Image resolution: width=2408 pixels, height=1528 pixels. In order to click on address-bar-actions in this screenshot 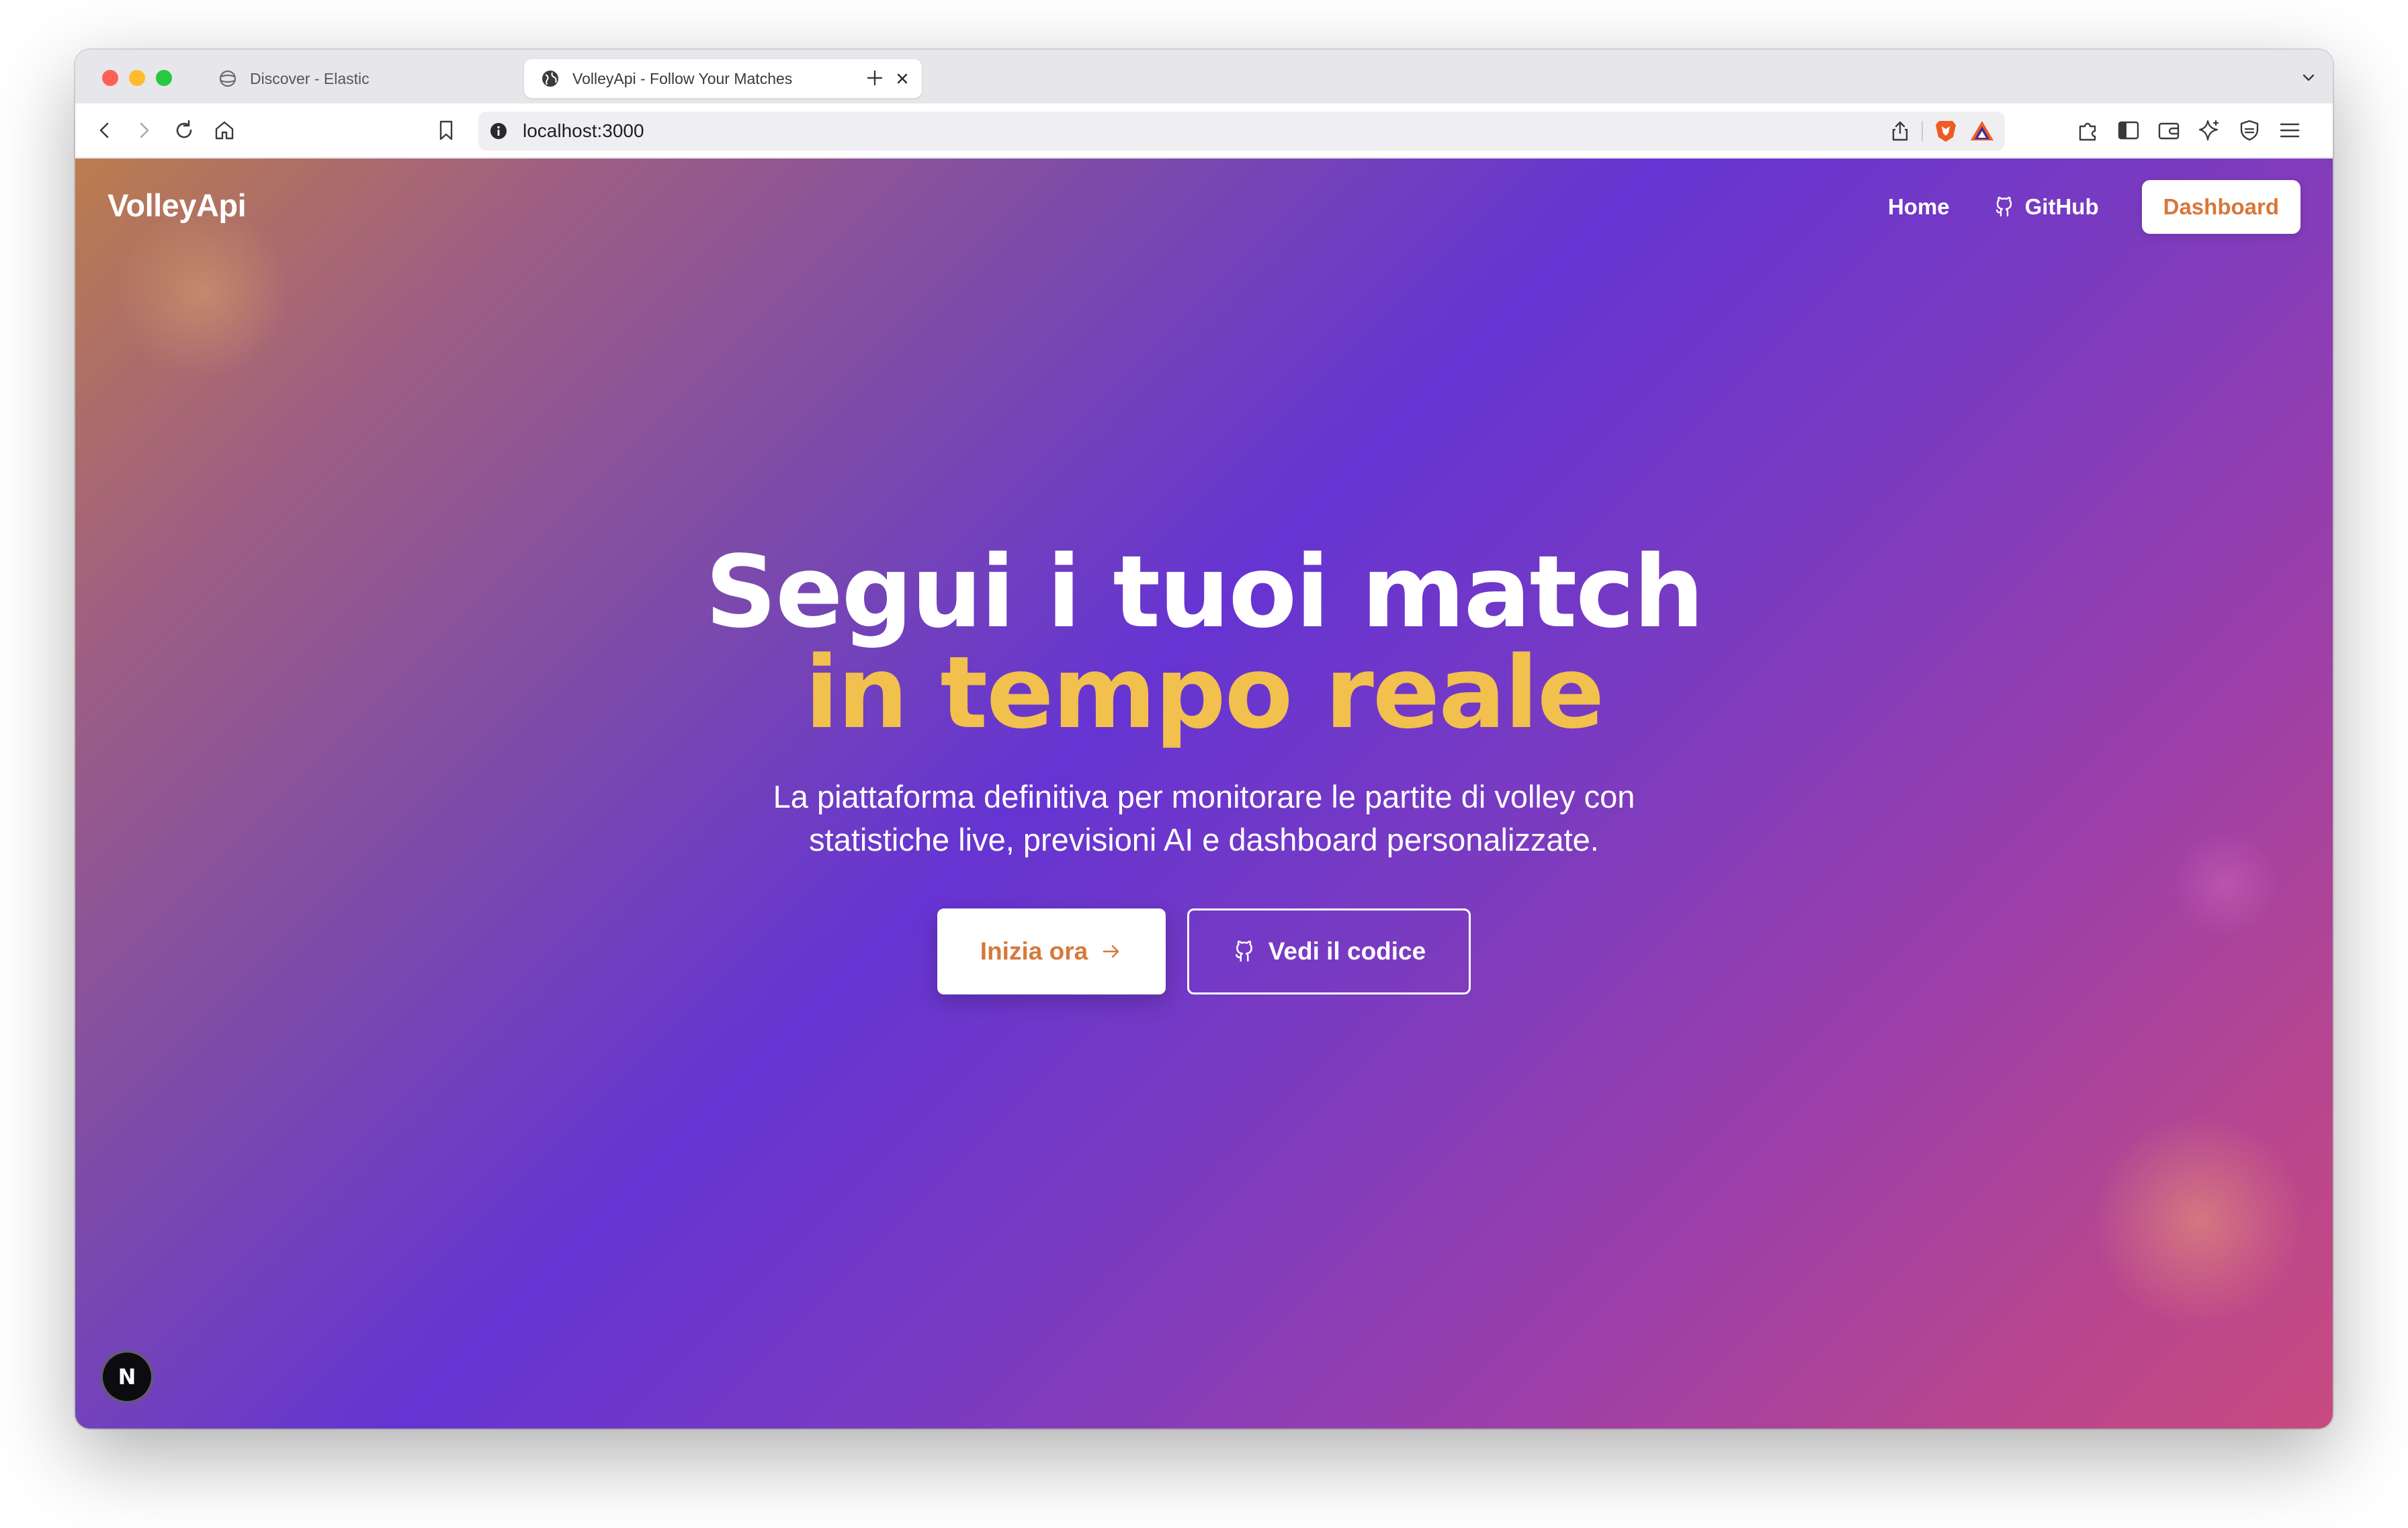, I will do `click(1942, 131)`.